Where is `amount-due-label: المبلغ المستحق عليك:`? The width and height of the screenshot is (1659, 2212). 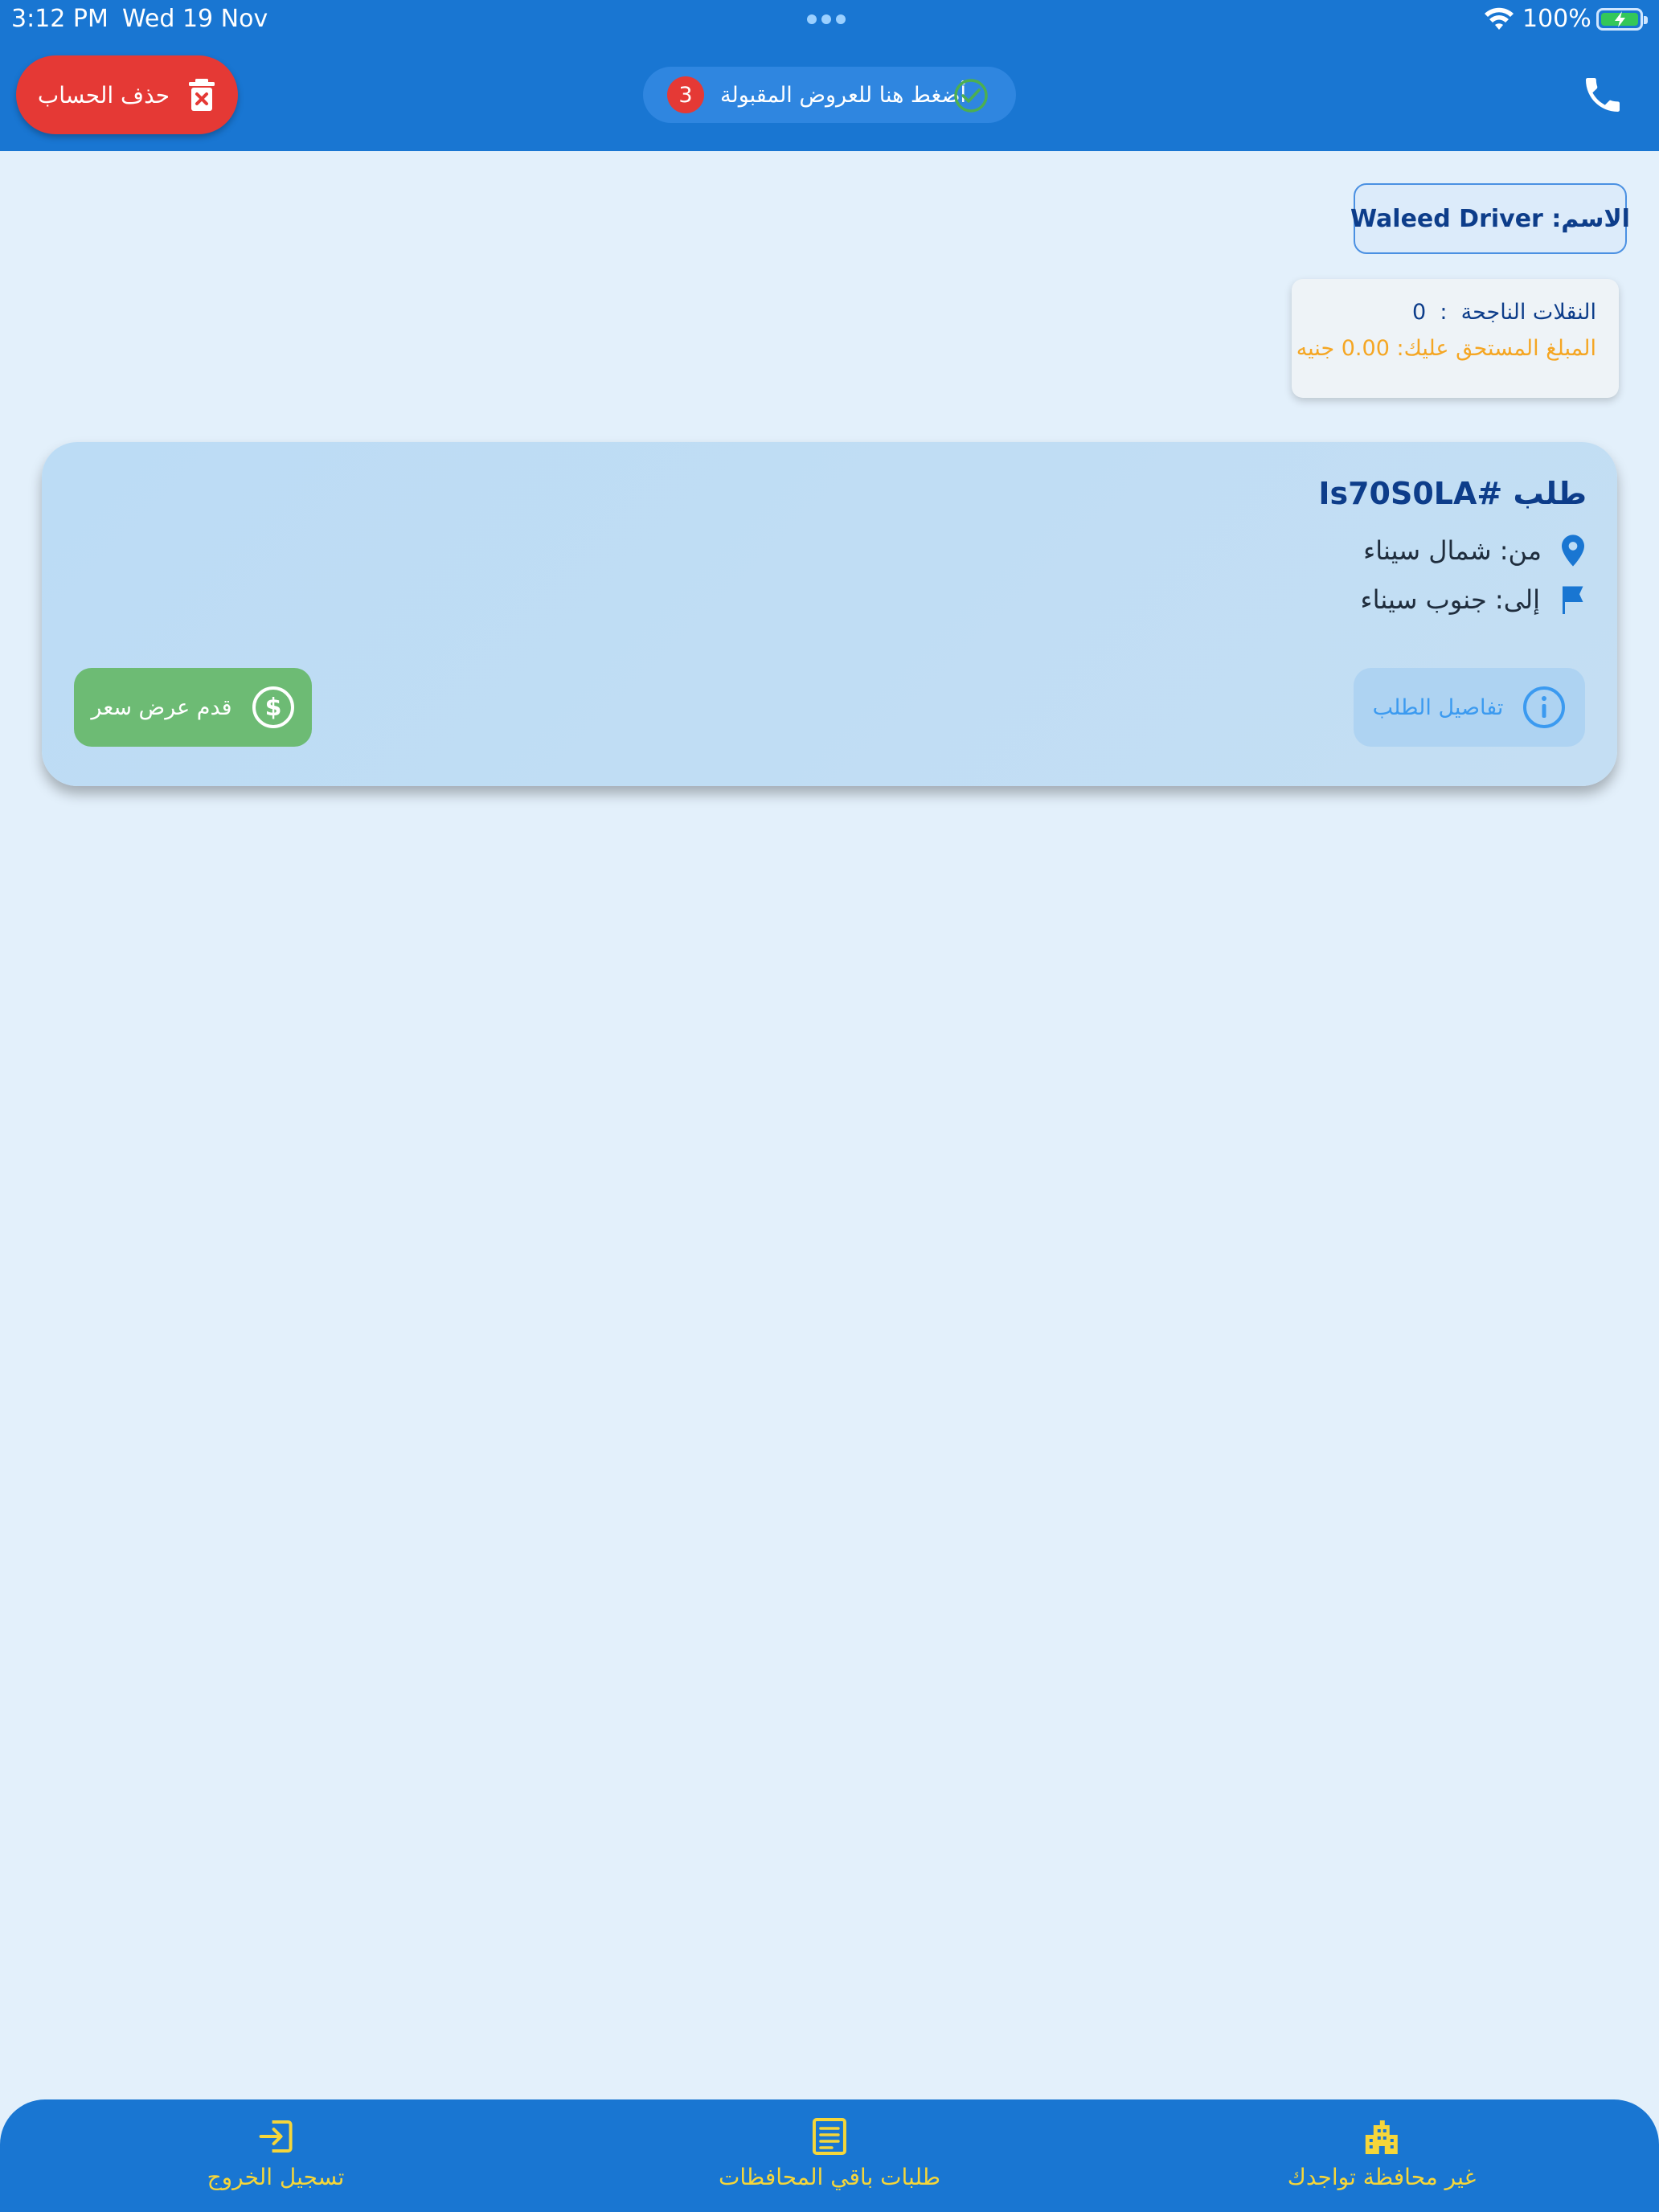 amount-due-label: المبلغ المستحق عليك: is located at coordinates (1496, 348).